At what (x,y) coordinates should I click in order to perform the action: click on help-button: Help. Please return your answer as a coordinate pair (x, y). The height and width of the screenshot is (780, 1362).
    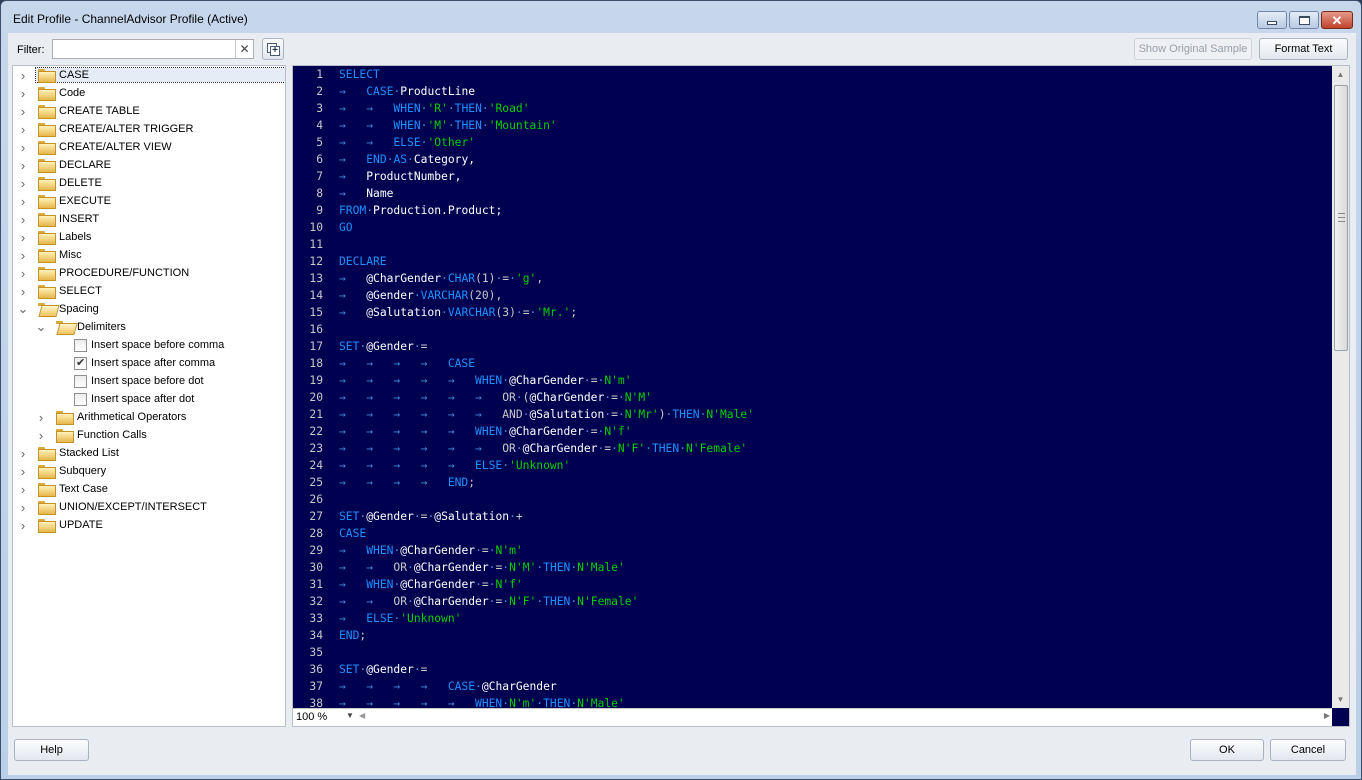
    Looking at the image, I should click on (51, 750).